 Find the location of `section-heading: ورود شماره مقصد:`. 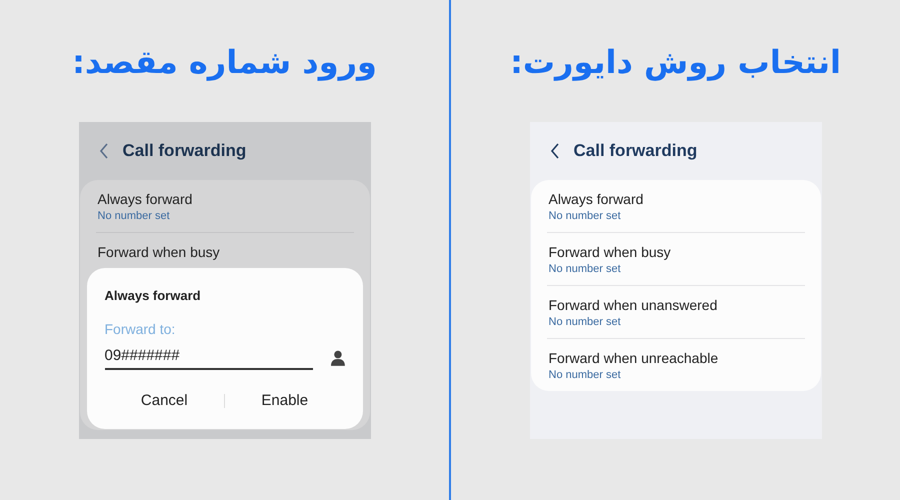

section-heading: ورود شماره مقصد: is located at coordinates (224, 62).